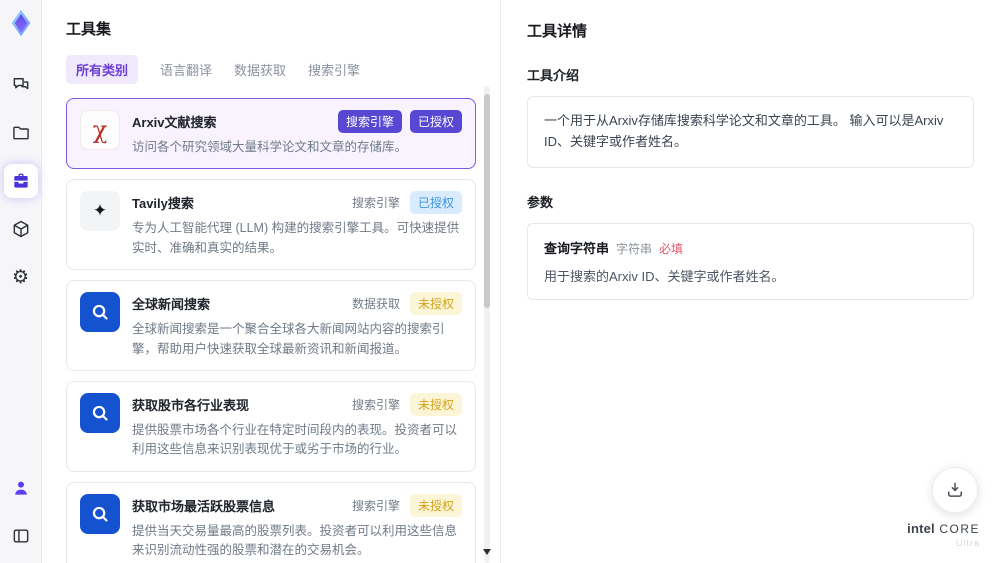 The height and width of the screenshot is (563, 1000). What do you see at coordinates (487, 201) in the screenshot?
I see `scrollbar-thumb` at bounding box center [487, 201].